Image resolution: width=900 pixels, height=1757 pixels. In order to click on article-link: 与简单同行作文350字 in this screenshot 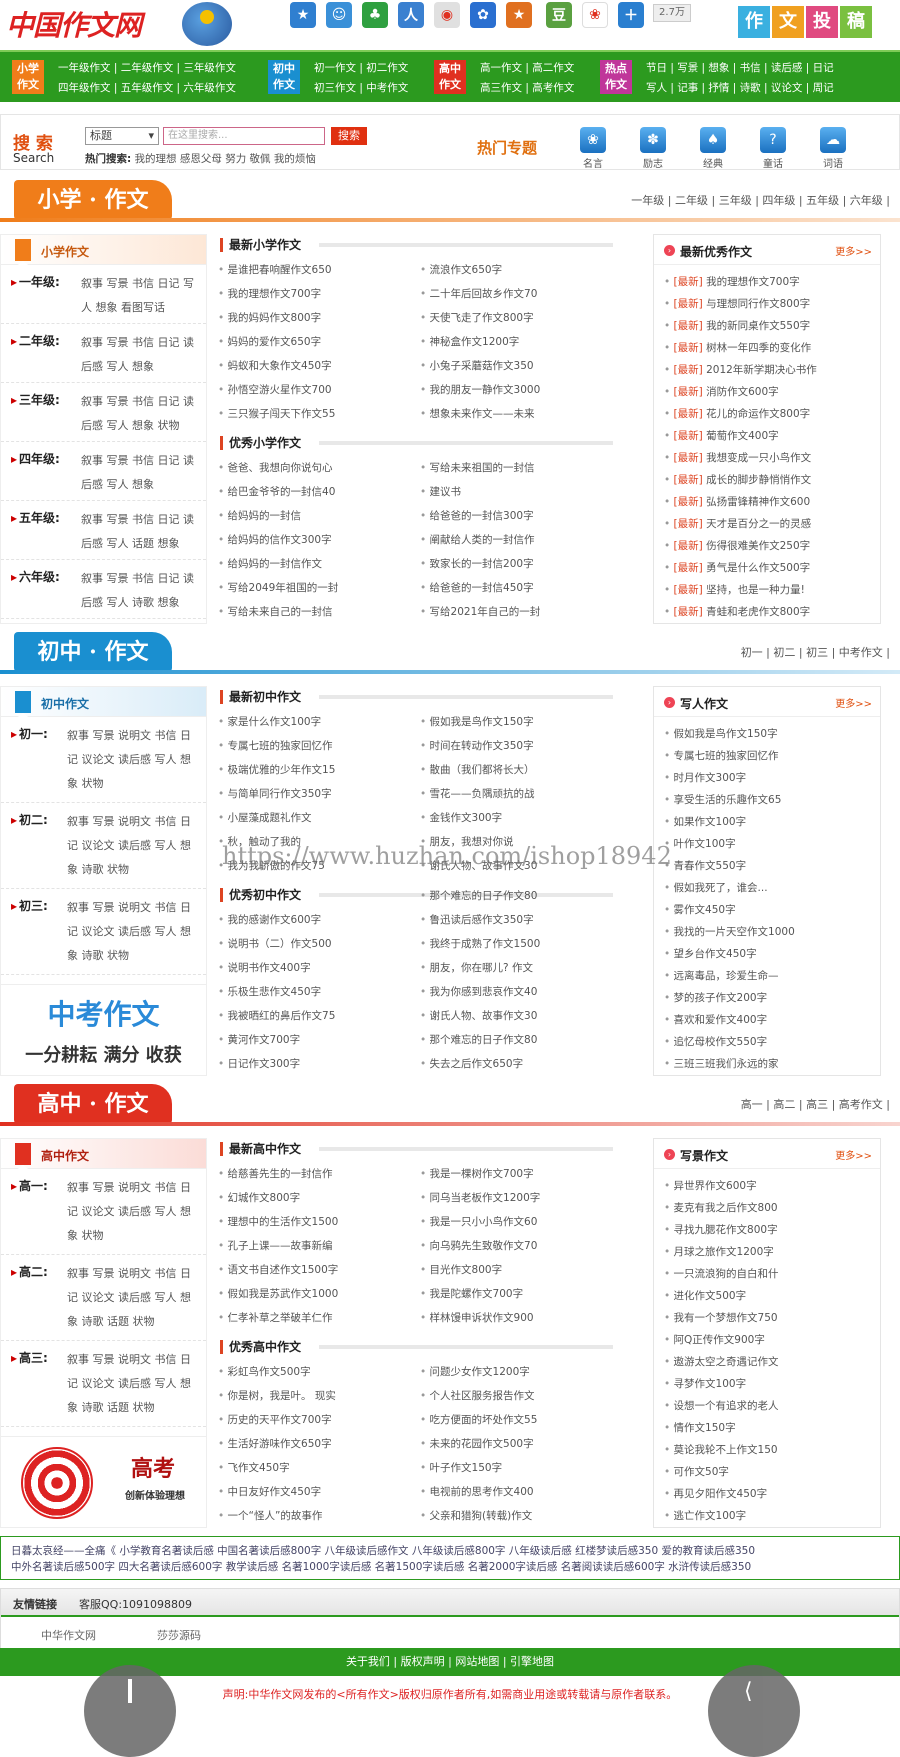, I will do `click(276, 794)`.